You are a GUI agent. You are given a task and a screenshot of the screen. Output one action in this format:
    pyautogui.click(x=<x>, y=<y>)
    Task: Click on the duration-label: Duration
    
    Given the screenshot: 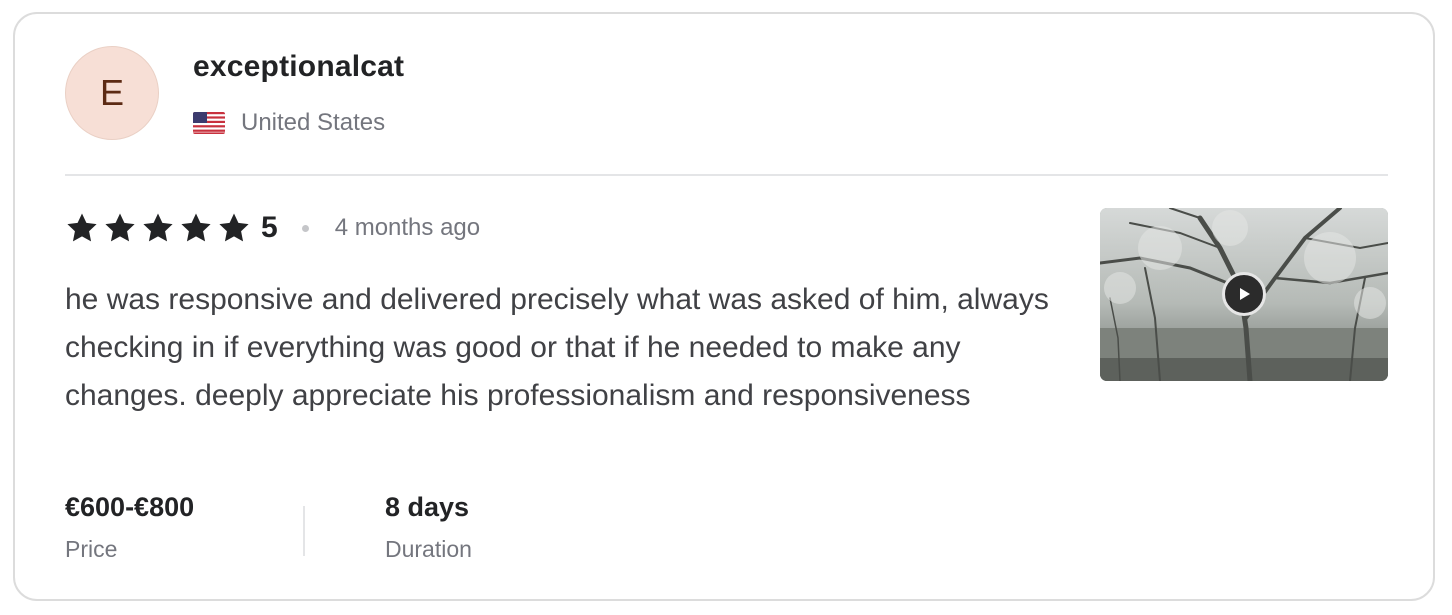 What is the action you would take?
    pyautogui.click(x=428, y=549)
    